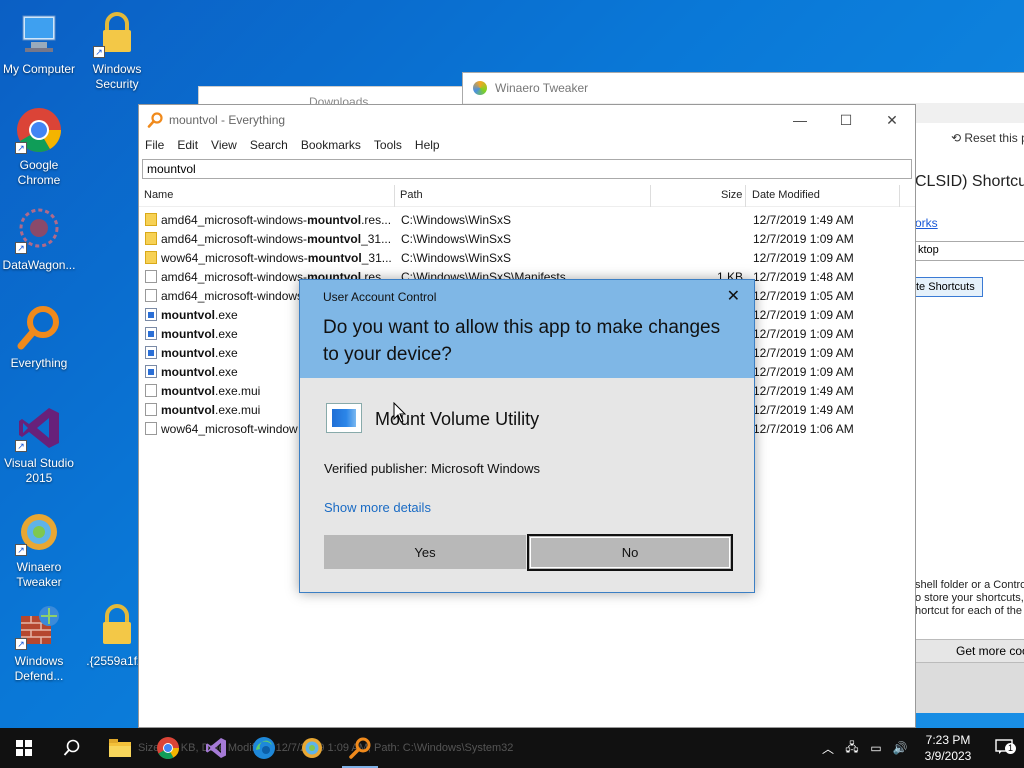 This screenshot has height=768, width=1024. I want to click on computer-icon, so click(39, 34).